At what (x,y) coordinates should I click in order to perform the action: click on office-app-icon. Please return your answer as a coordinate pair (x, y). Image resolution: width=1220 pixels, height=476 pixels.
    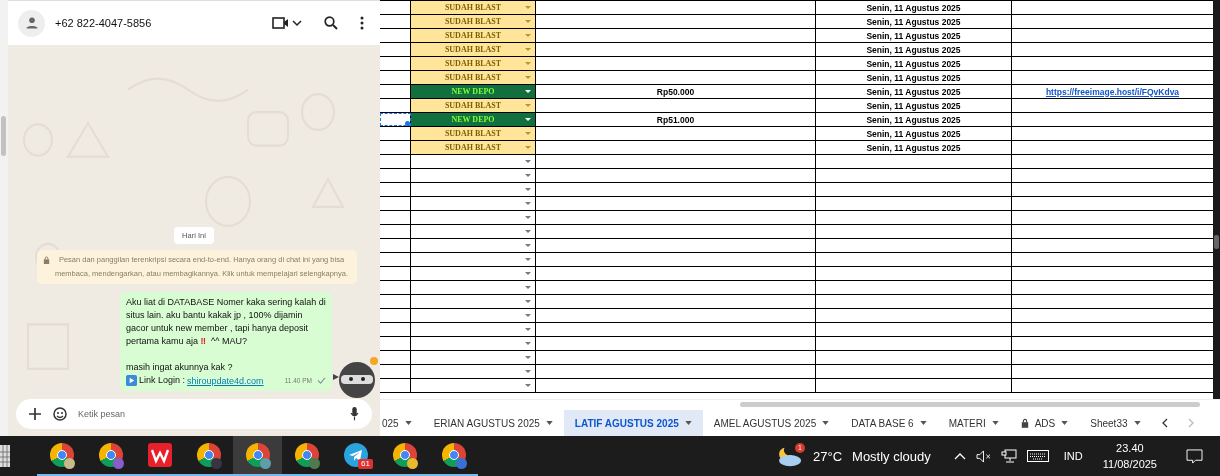
    Looking at the image, I should click on (159, 455).